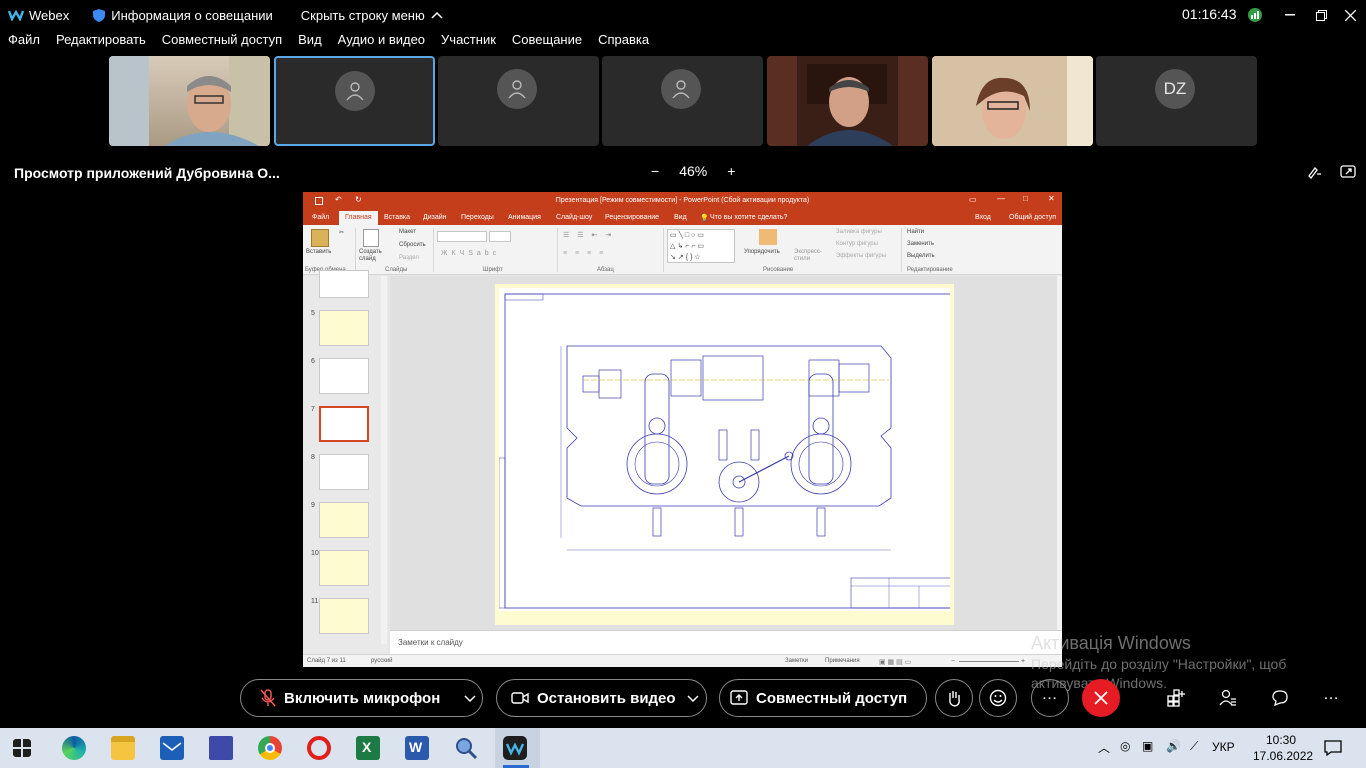 This screenshot has width=1366, height=768. I want to click on ppt-minimize-icon: —, so click(1001, 198).